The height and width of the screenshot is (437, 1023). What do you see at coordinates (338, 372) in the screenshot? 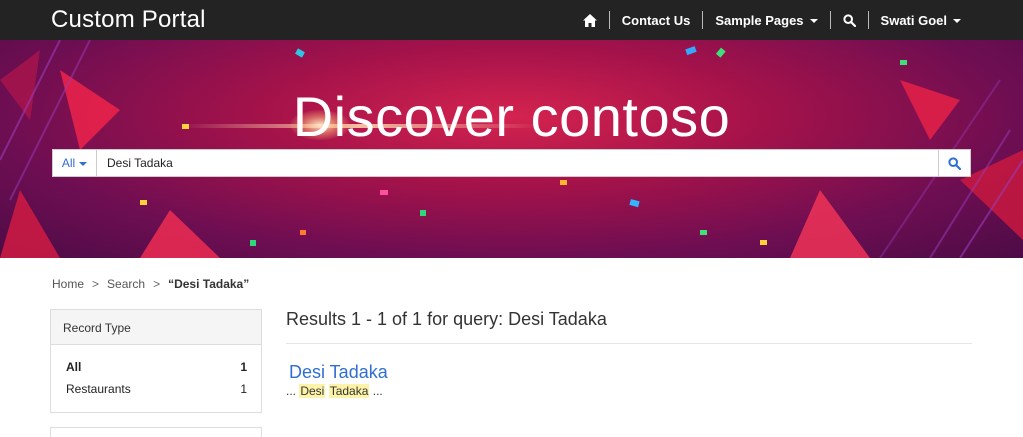
I see `result-title-link: Desi Tadaka` at bounding box center [338, 372].